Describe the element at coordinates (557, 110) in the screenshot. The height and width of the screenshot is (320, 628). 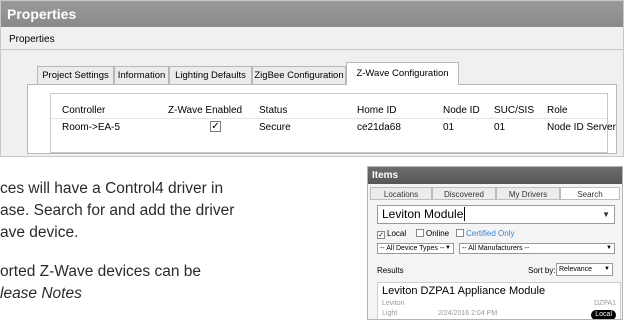
I see `column-header-role: Role` at that location.